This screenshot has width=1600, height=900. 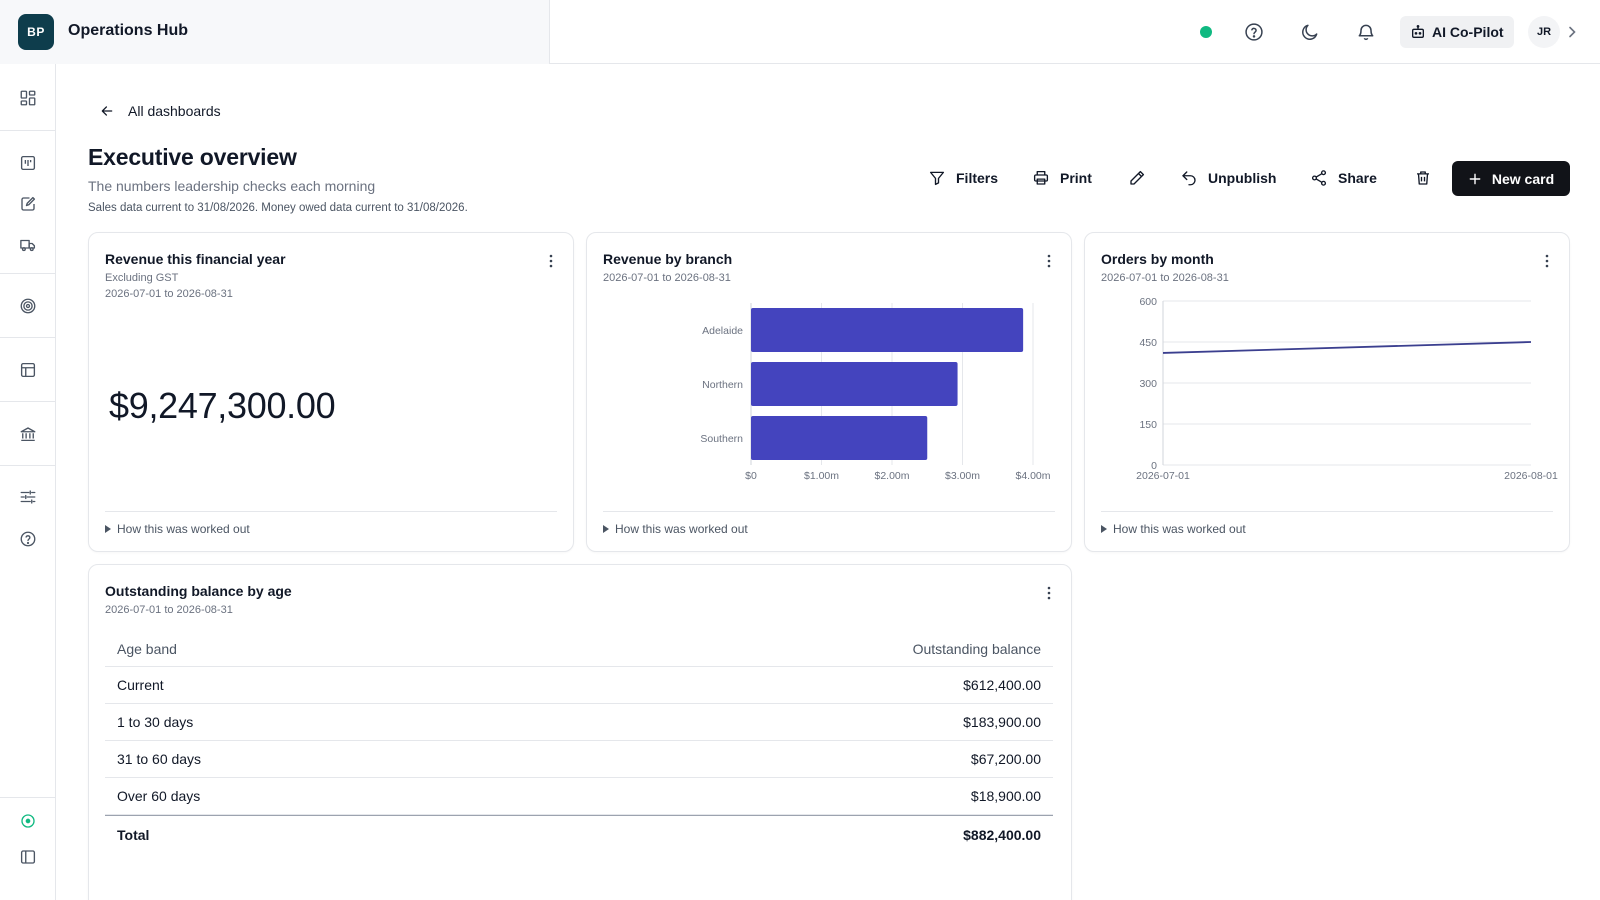 I want to click on edit-button, so click(x=1137, y=178).